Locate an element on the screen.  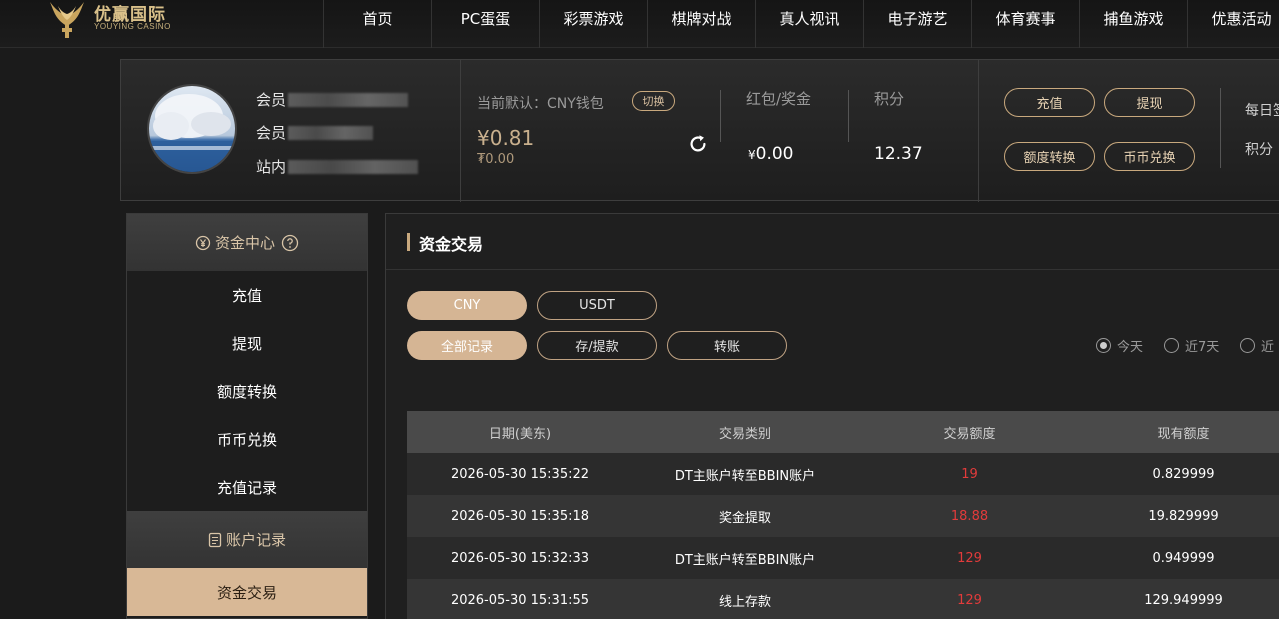
nav-sports: 体育赛事 is located at coordinates (1025, 24).